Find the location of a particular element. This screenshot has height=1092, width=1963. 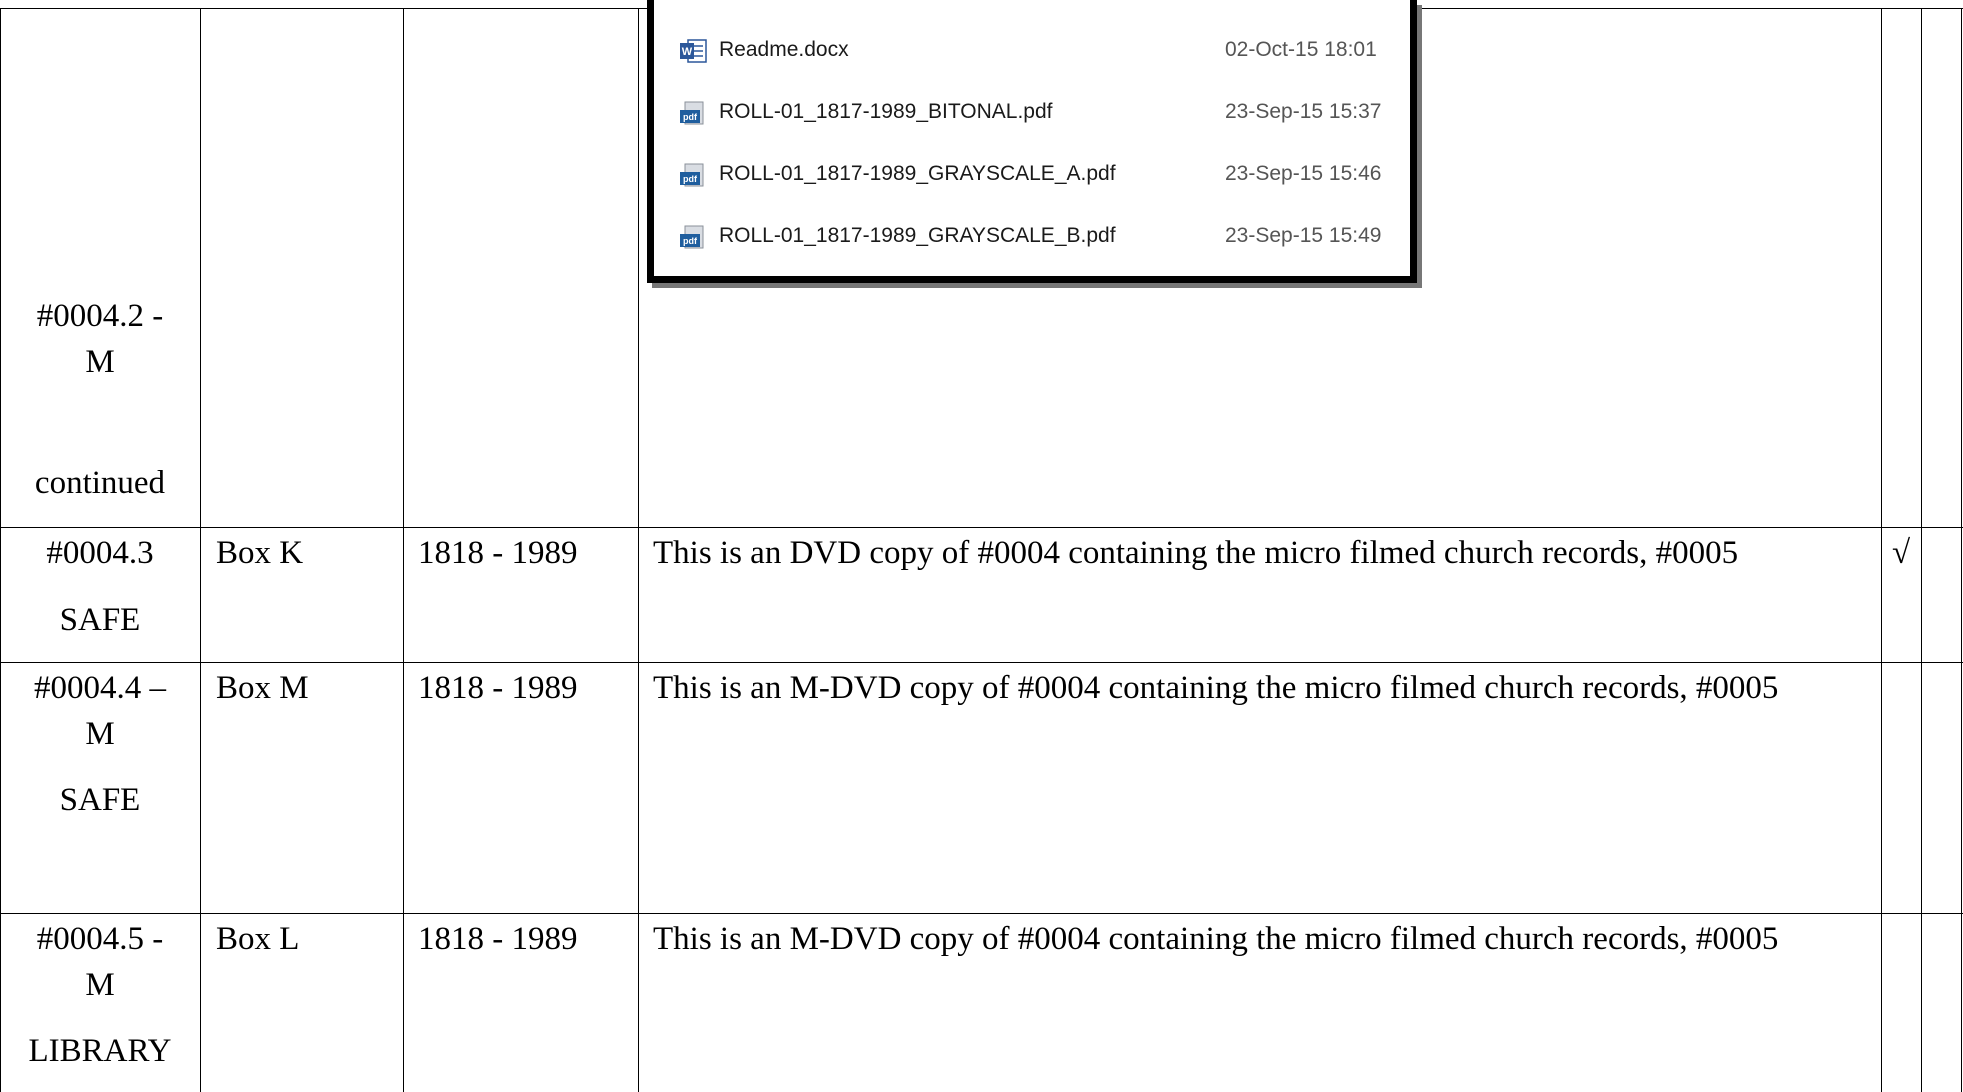

record-id: #0004.3 is located at coordinates (100, 553).